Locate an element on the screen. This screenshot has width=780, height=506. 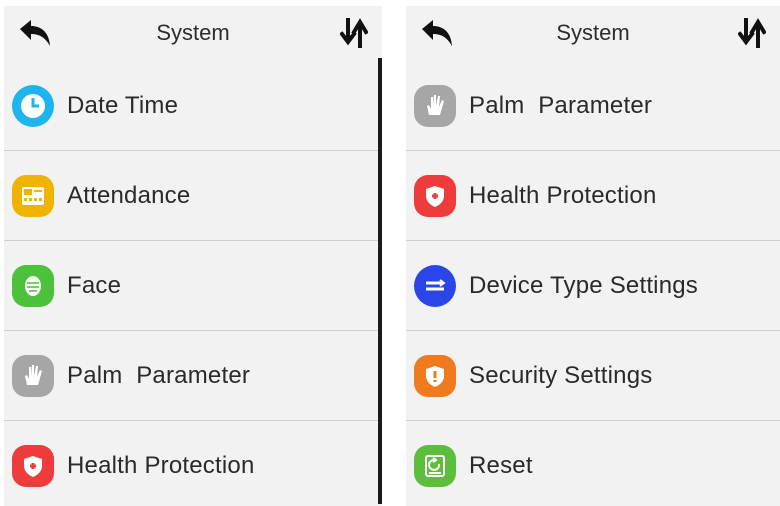
menu-item-label: Reset is located at coordinates (501, 465).